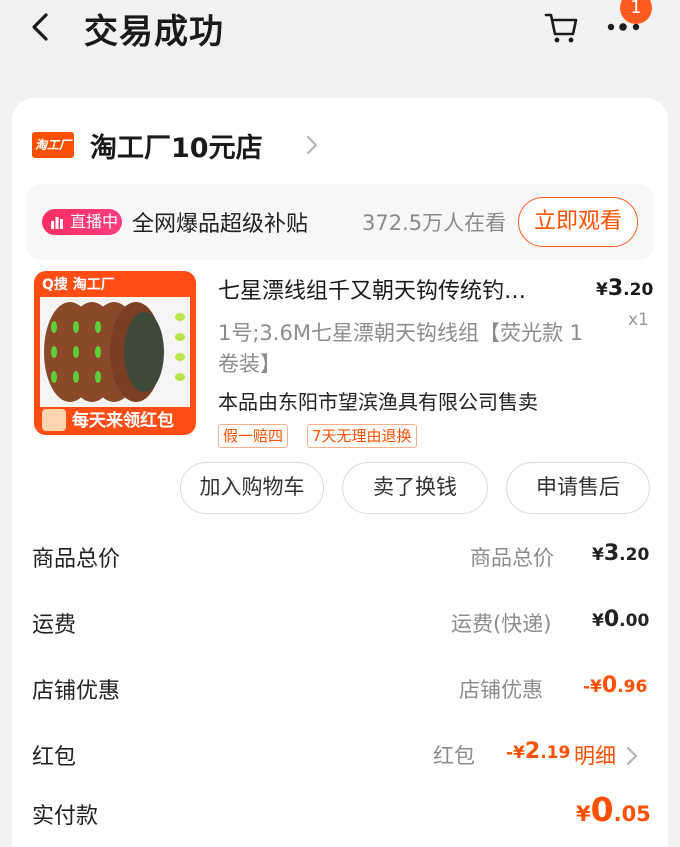  Describe the element at coordinates (220, 224) in the screenshot. I see `live-title: 全网爆品超级补贴` at that location.